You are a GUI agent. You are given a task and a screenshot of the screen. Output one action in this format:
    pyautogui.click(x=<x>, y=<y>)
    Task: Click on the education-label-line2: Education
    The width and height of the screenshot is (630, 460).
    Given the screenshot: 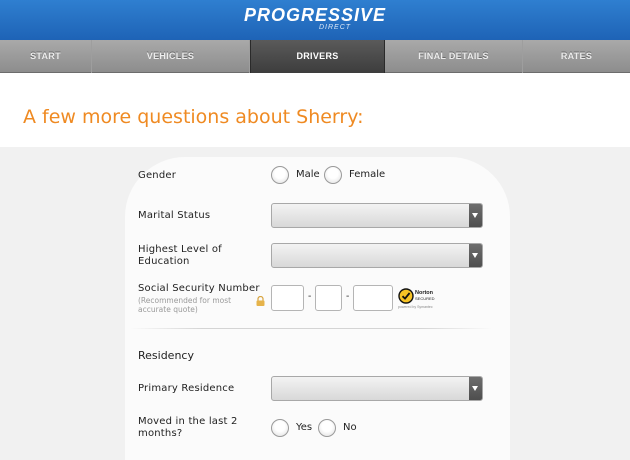 What is the action you would take?
    pyautogui.click(x=164, y=261)
    